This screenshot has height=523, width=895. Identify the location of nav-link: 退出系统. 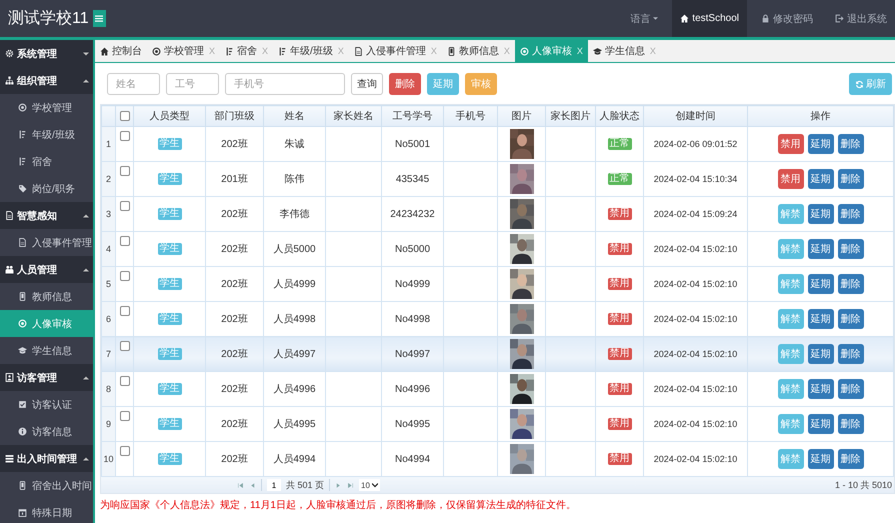
(861, 18).